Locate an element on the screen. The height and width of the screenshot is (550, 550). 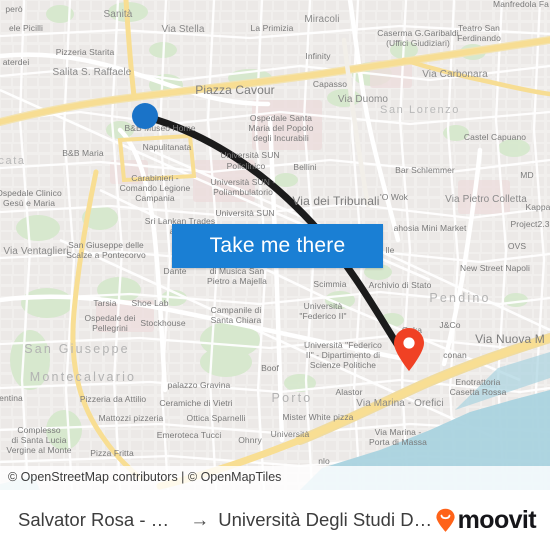
moovit-logo: moovit is located at coordinates (486, 519).